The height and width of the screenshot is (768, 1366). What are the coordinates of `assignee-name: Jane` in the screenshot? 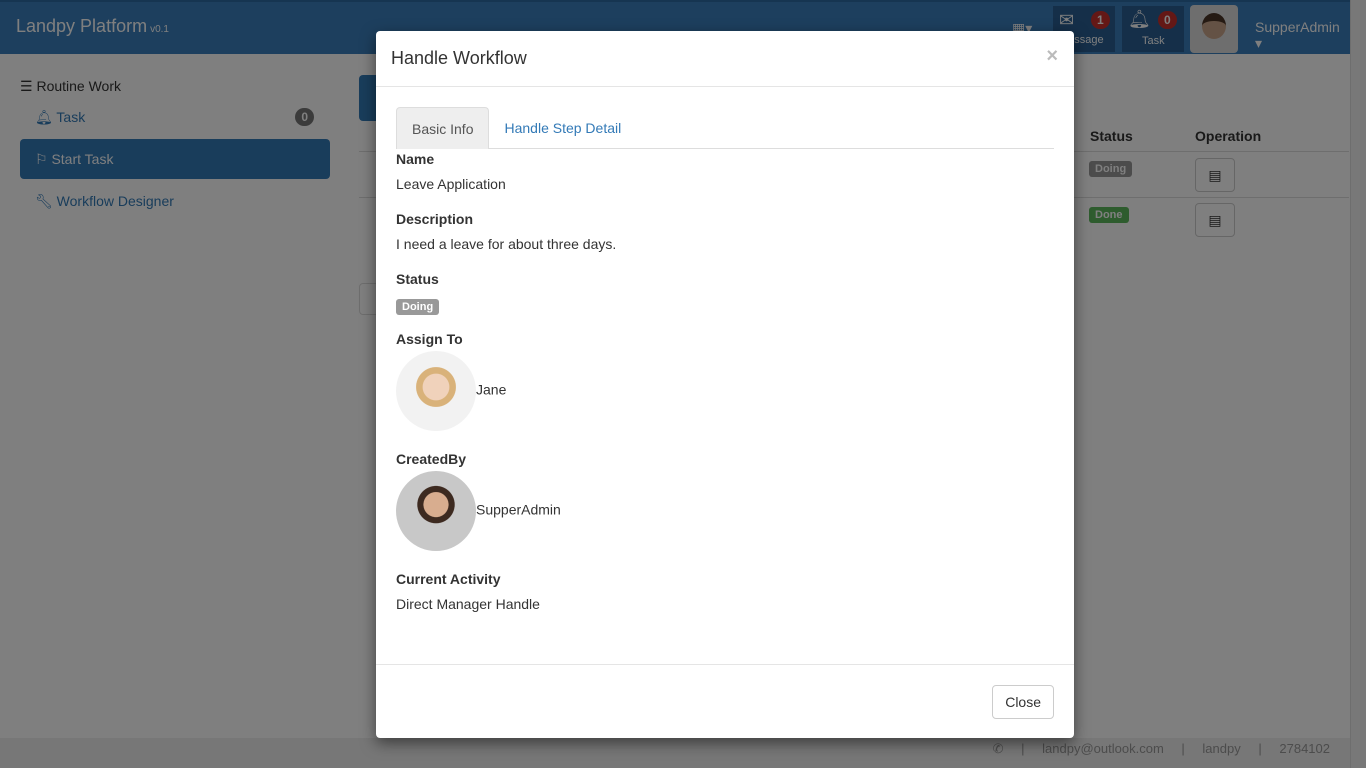 It's located at (491, 389).